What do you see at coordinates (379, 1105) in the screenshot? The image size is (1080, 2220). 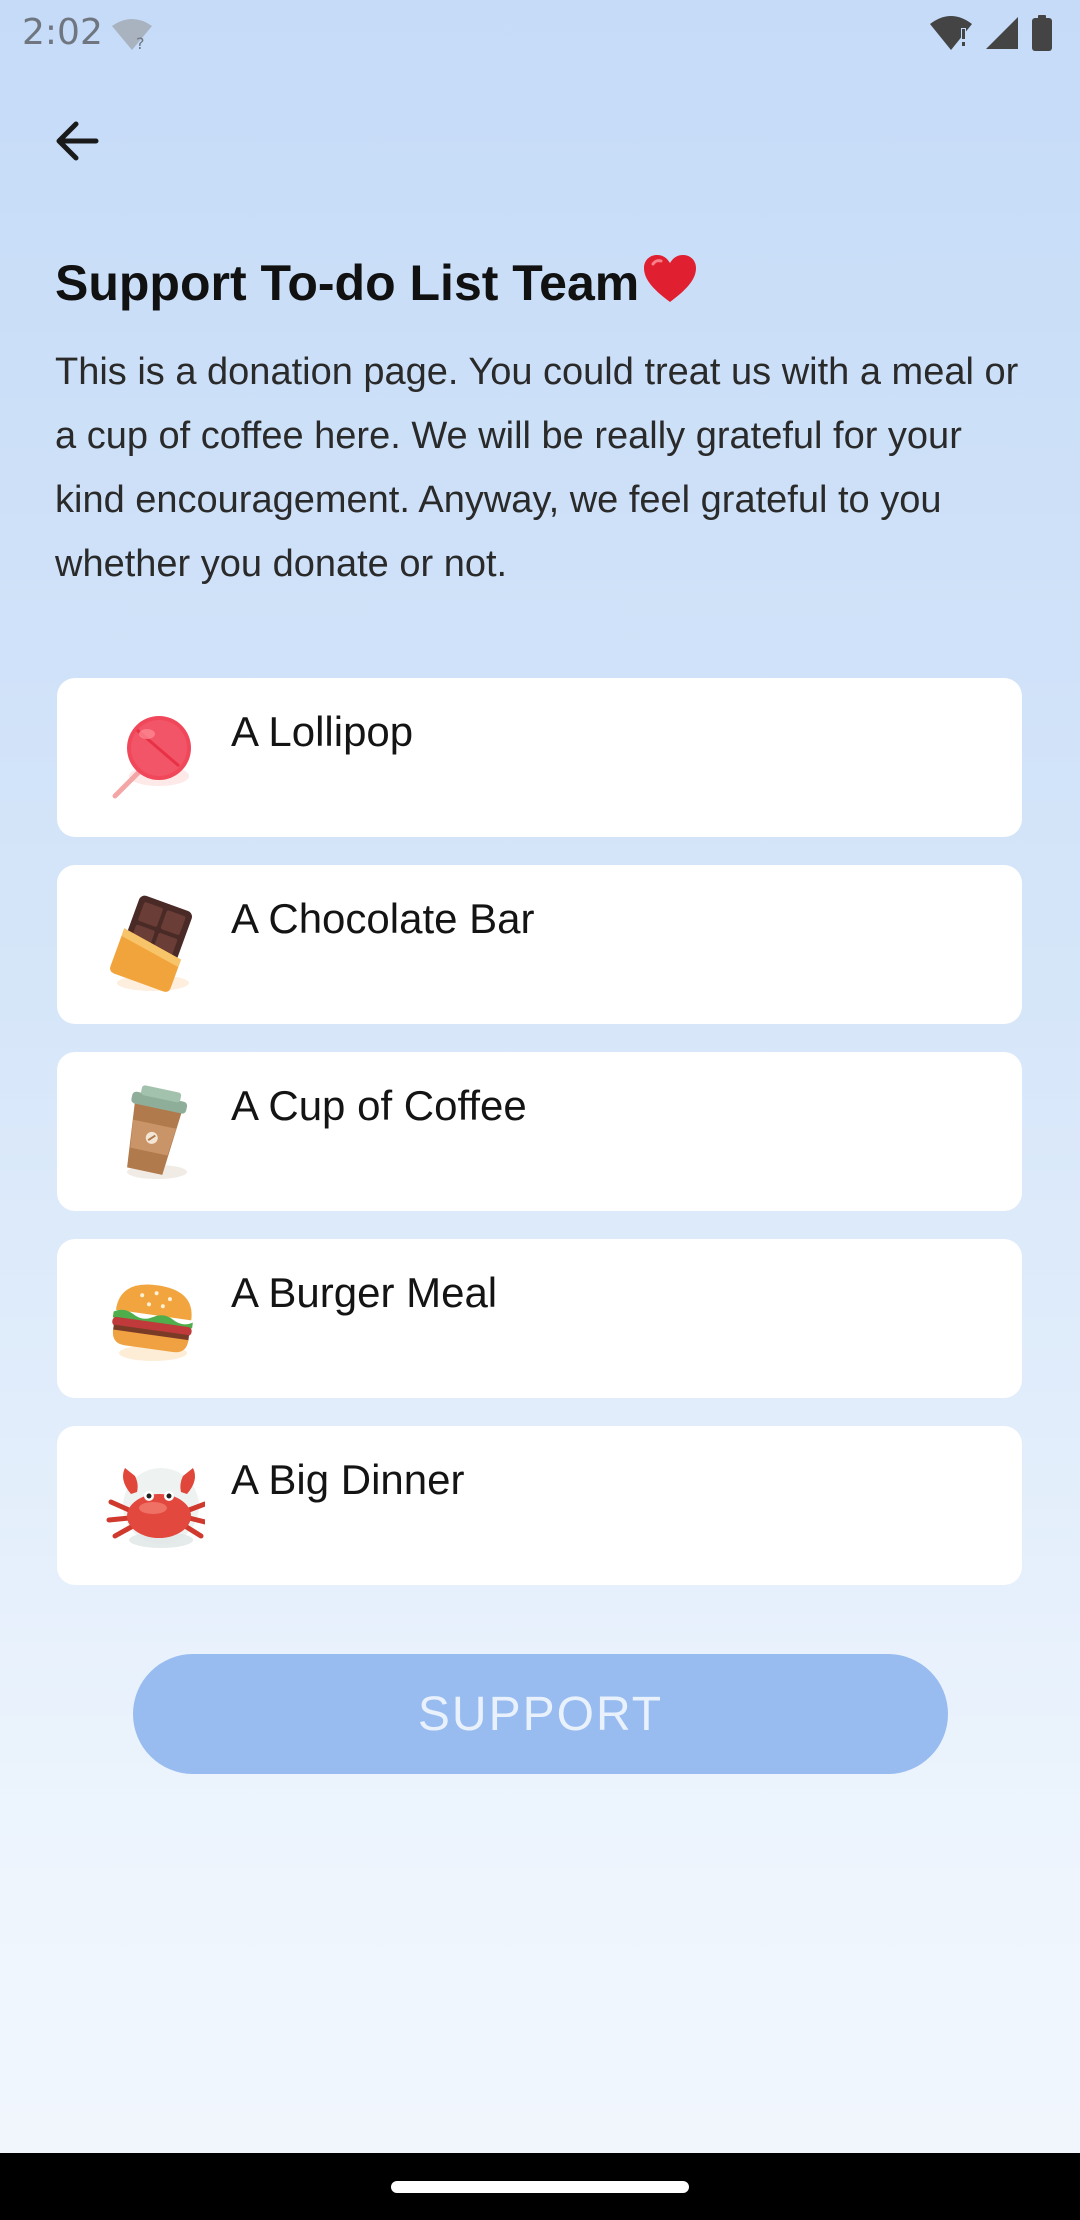 I see `option-label: A Cup of Coffee` at bounding box center [379, 1105].